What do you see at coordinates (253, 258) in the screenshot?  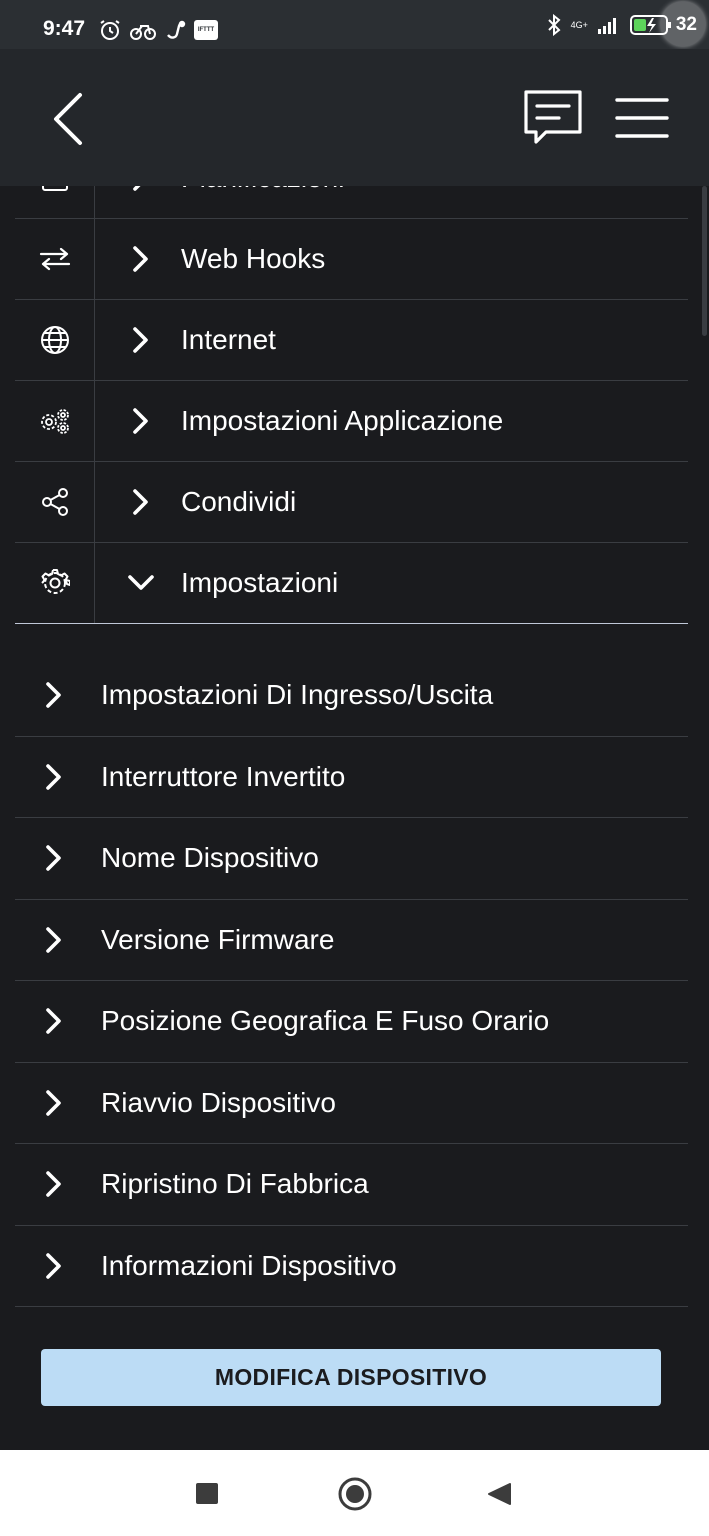 I see `menu-item-label: Web Hooks` at bounding box center [253, 258].